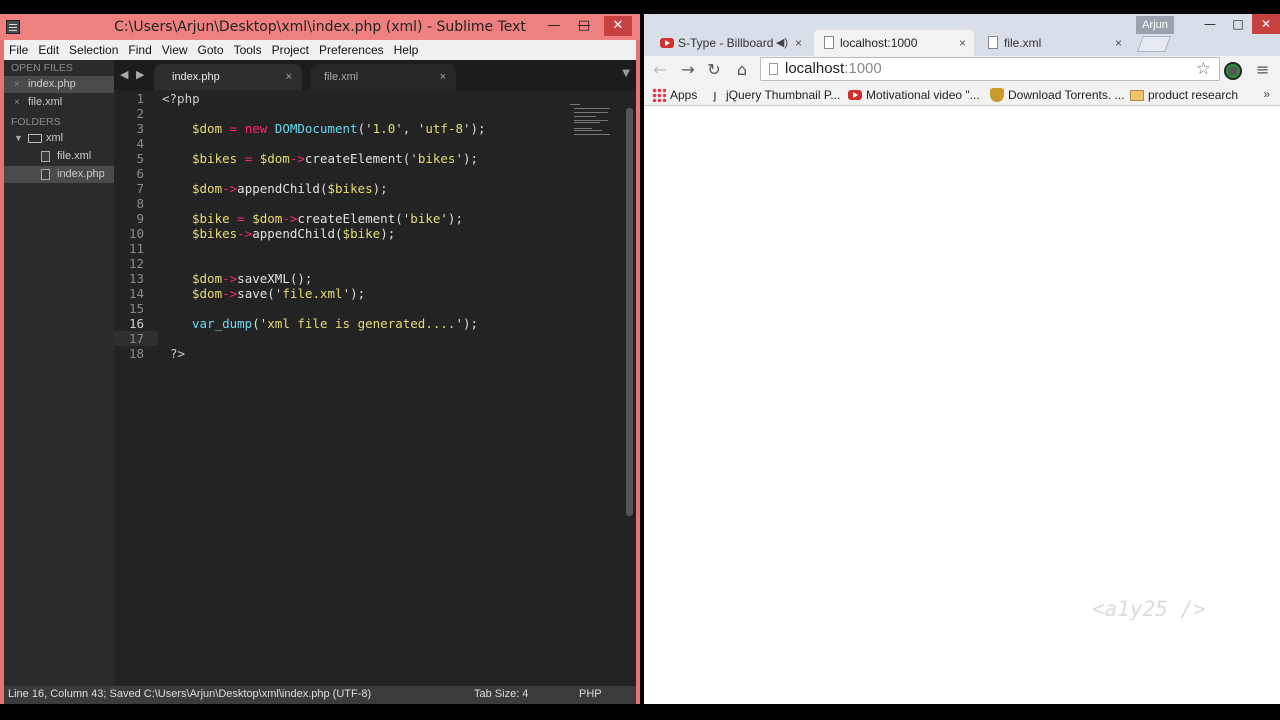 Image resolution: width=1280 pixels, height=720 pixels. What do you see at coordinates (248, 50) in the screenshot?
I see `menu-tools: Tools` at bounding box center [248, 50].